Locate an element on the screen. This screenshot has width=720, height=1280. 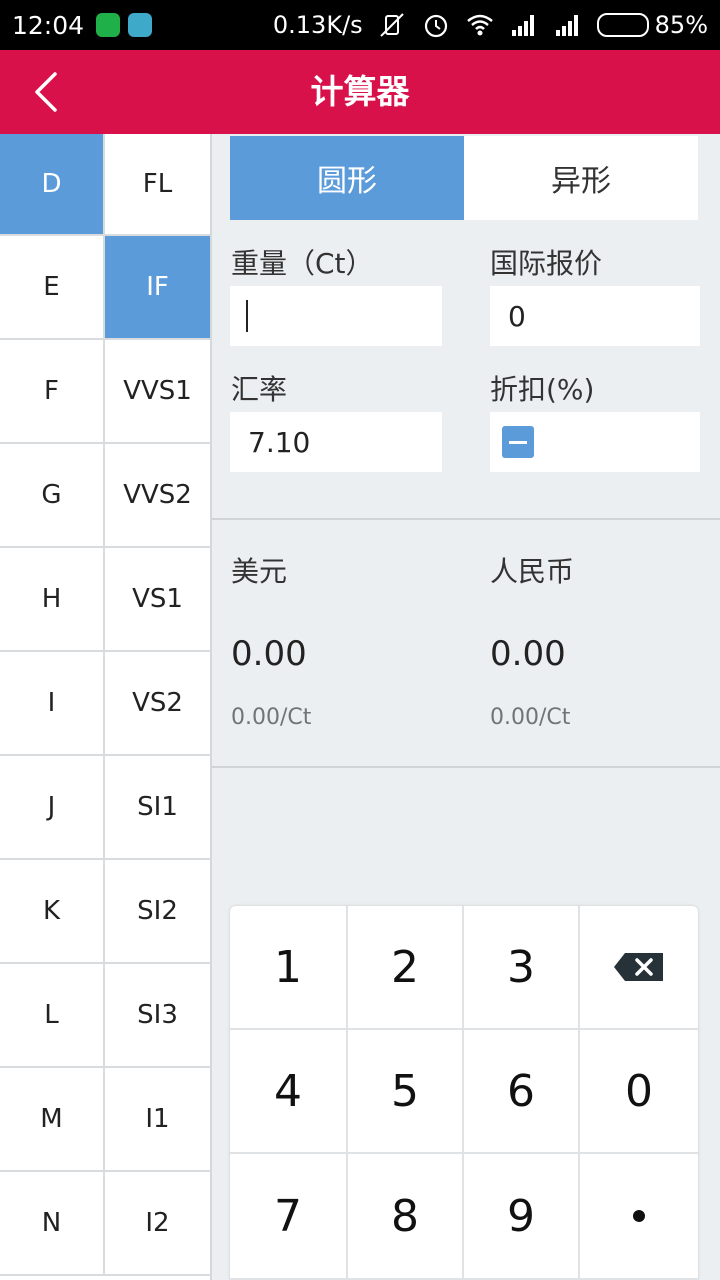
exchange-rate-value: 7.10 is located at coordinates (279, 442).